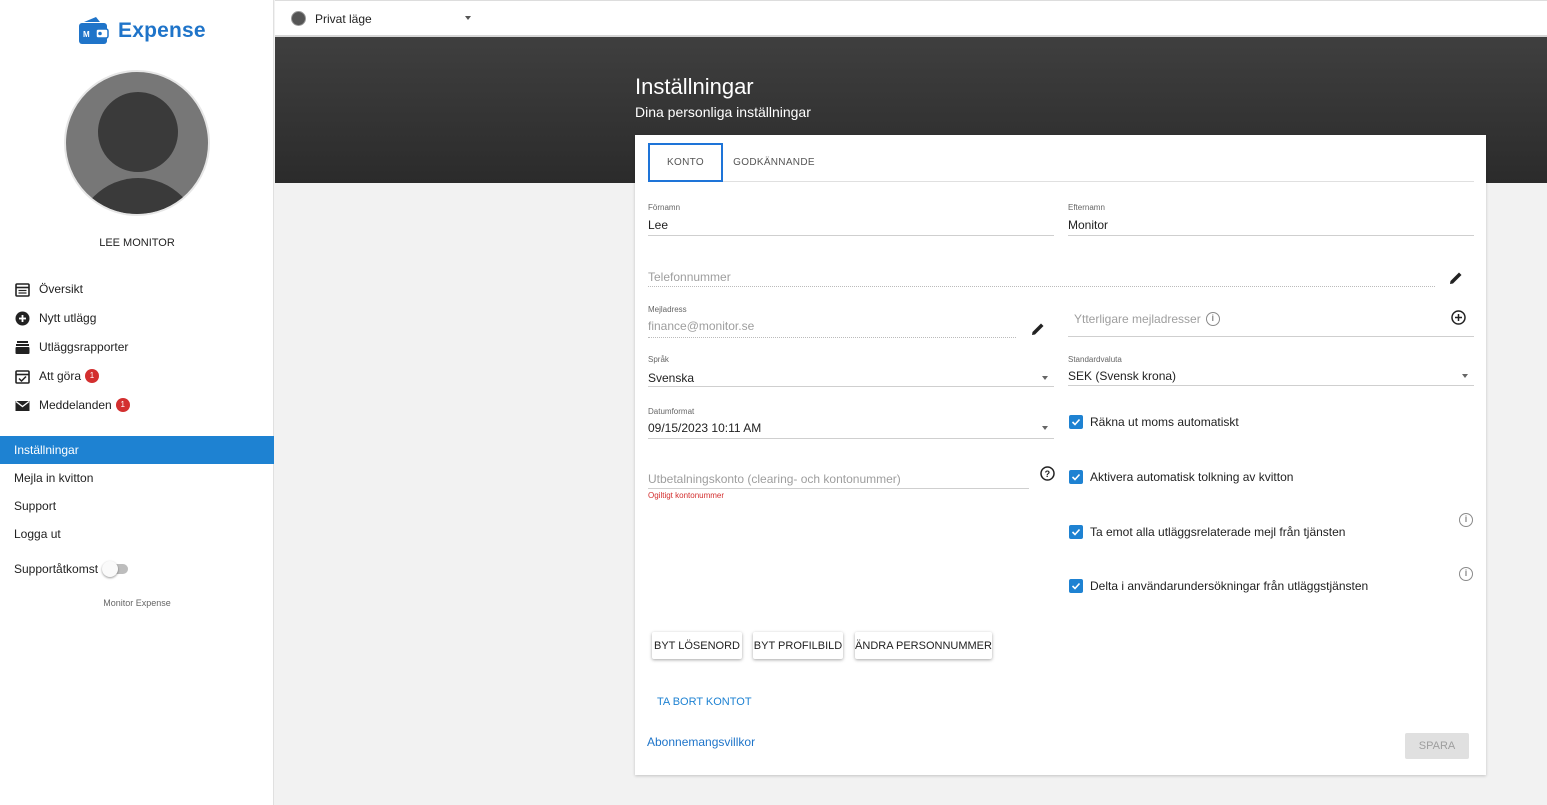  What do you see at coordinates (137, 243) in the screenshot?
I see `user-name: LEE MONITOR` at bounding box center [137, 243].